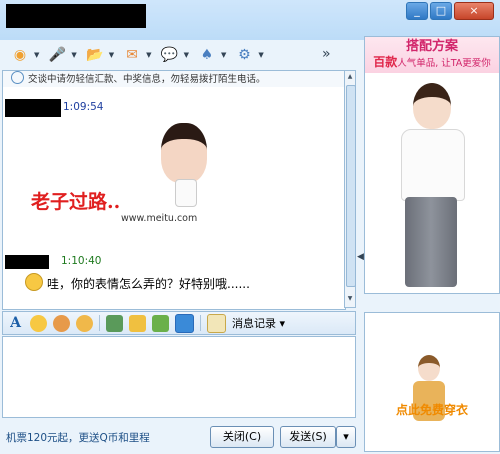 The width and height of the screenshot is (500, 454). What do you see at coordinates (432, 382) in the screenshot?
I see `dress-up-panel: 点此免费穿衣` at bounding box center [432, 382].